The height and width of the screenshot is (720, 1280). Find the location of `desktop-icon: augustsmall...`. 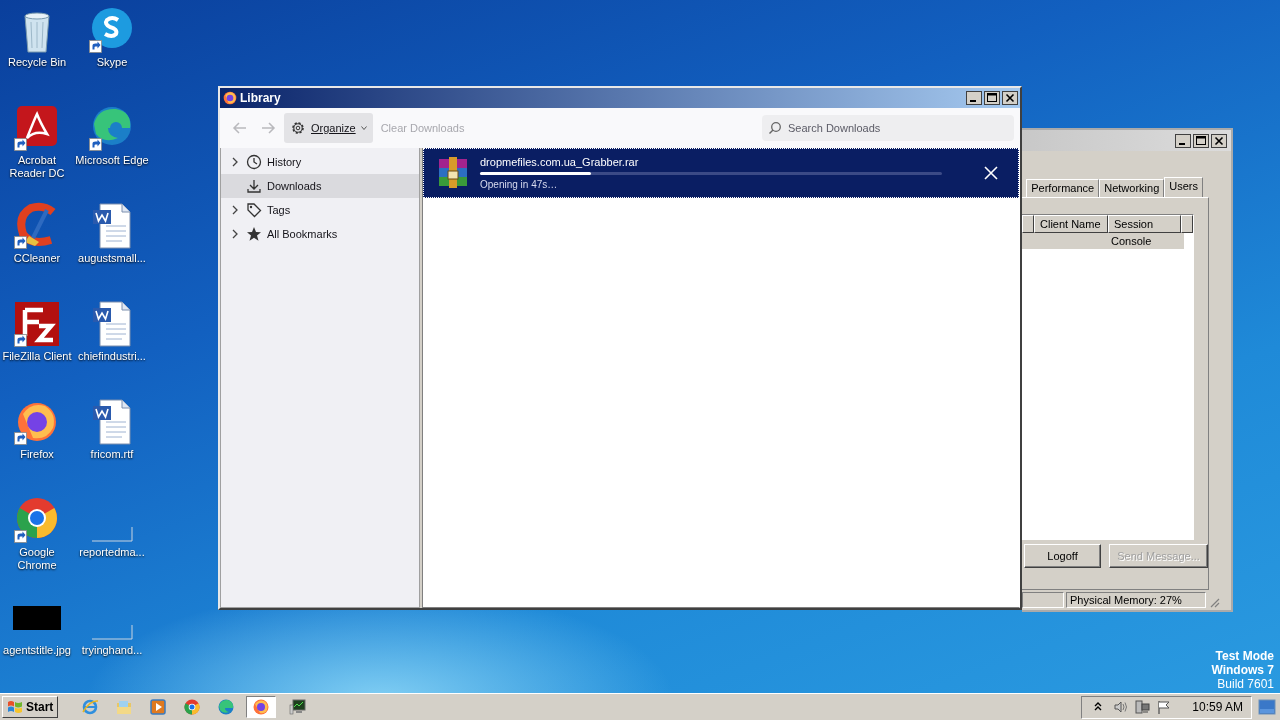

desktop-icon: augustsmall... is located at coordinates (112, 251).